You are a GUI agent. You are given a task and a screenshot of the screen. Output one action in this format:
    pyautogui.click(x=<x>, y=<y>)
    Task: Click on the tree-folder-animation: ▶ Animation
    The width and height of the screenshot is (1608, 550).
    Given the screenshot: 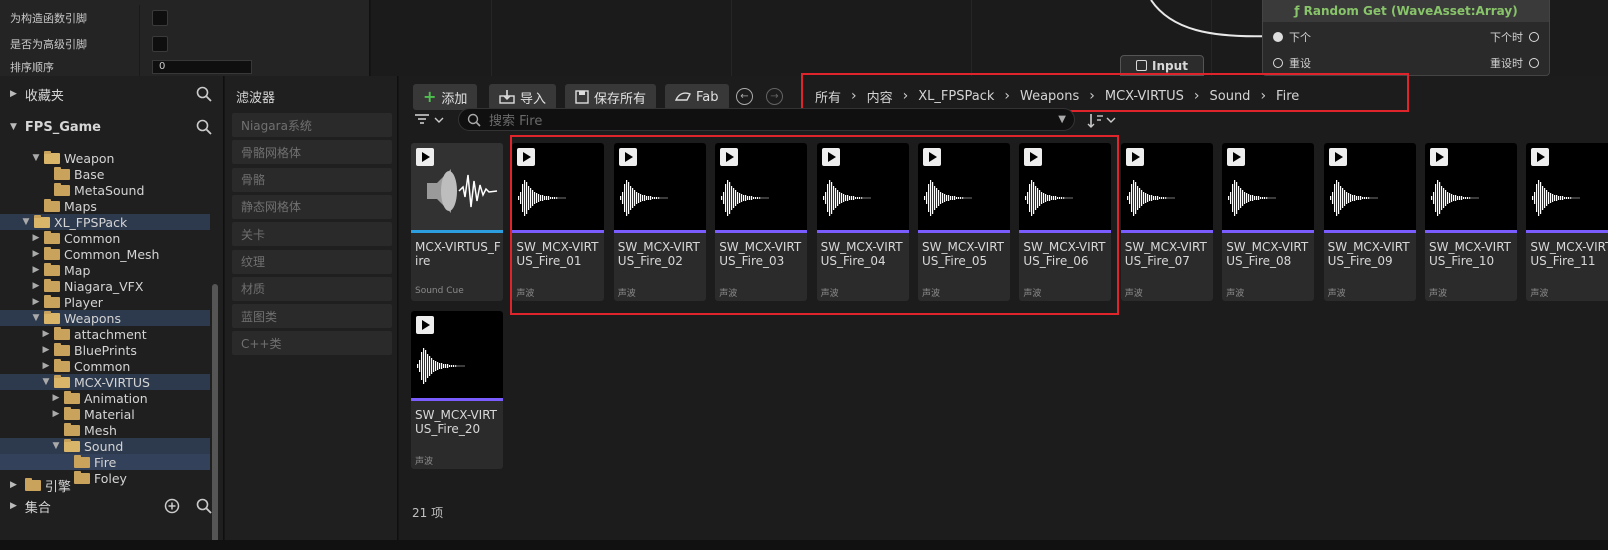 What is the action you would take?
    pyautogui.click(x=105, y=398)
    